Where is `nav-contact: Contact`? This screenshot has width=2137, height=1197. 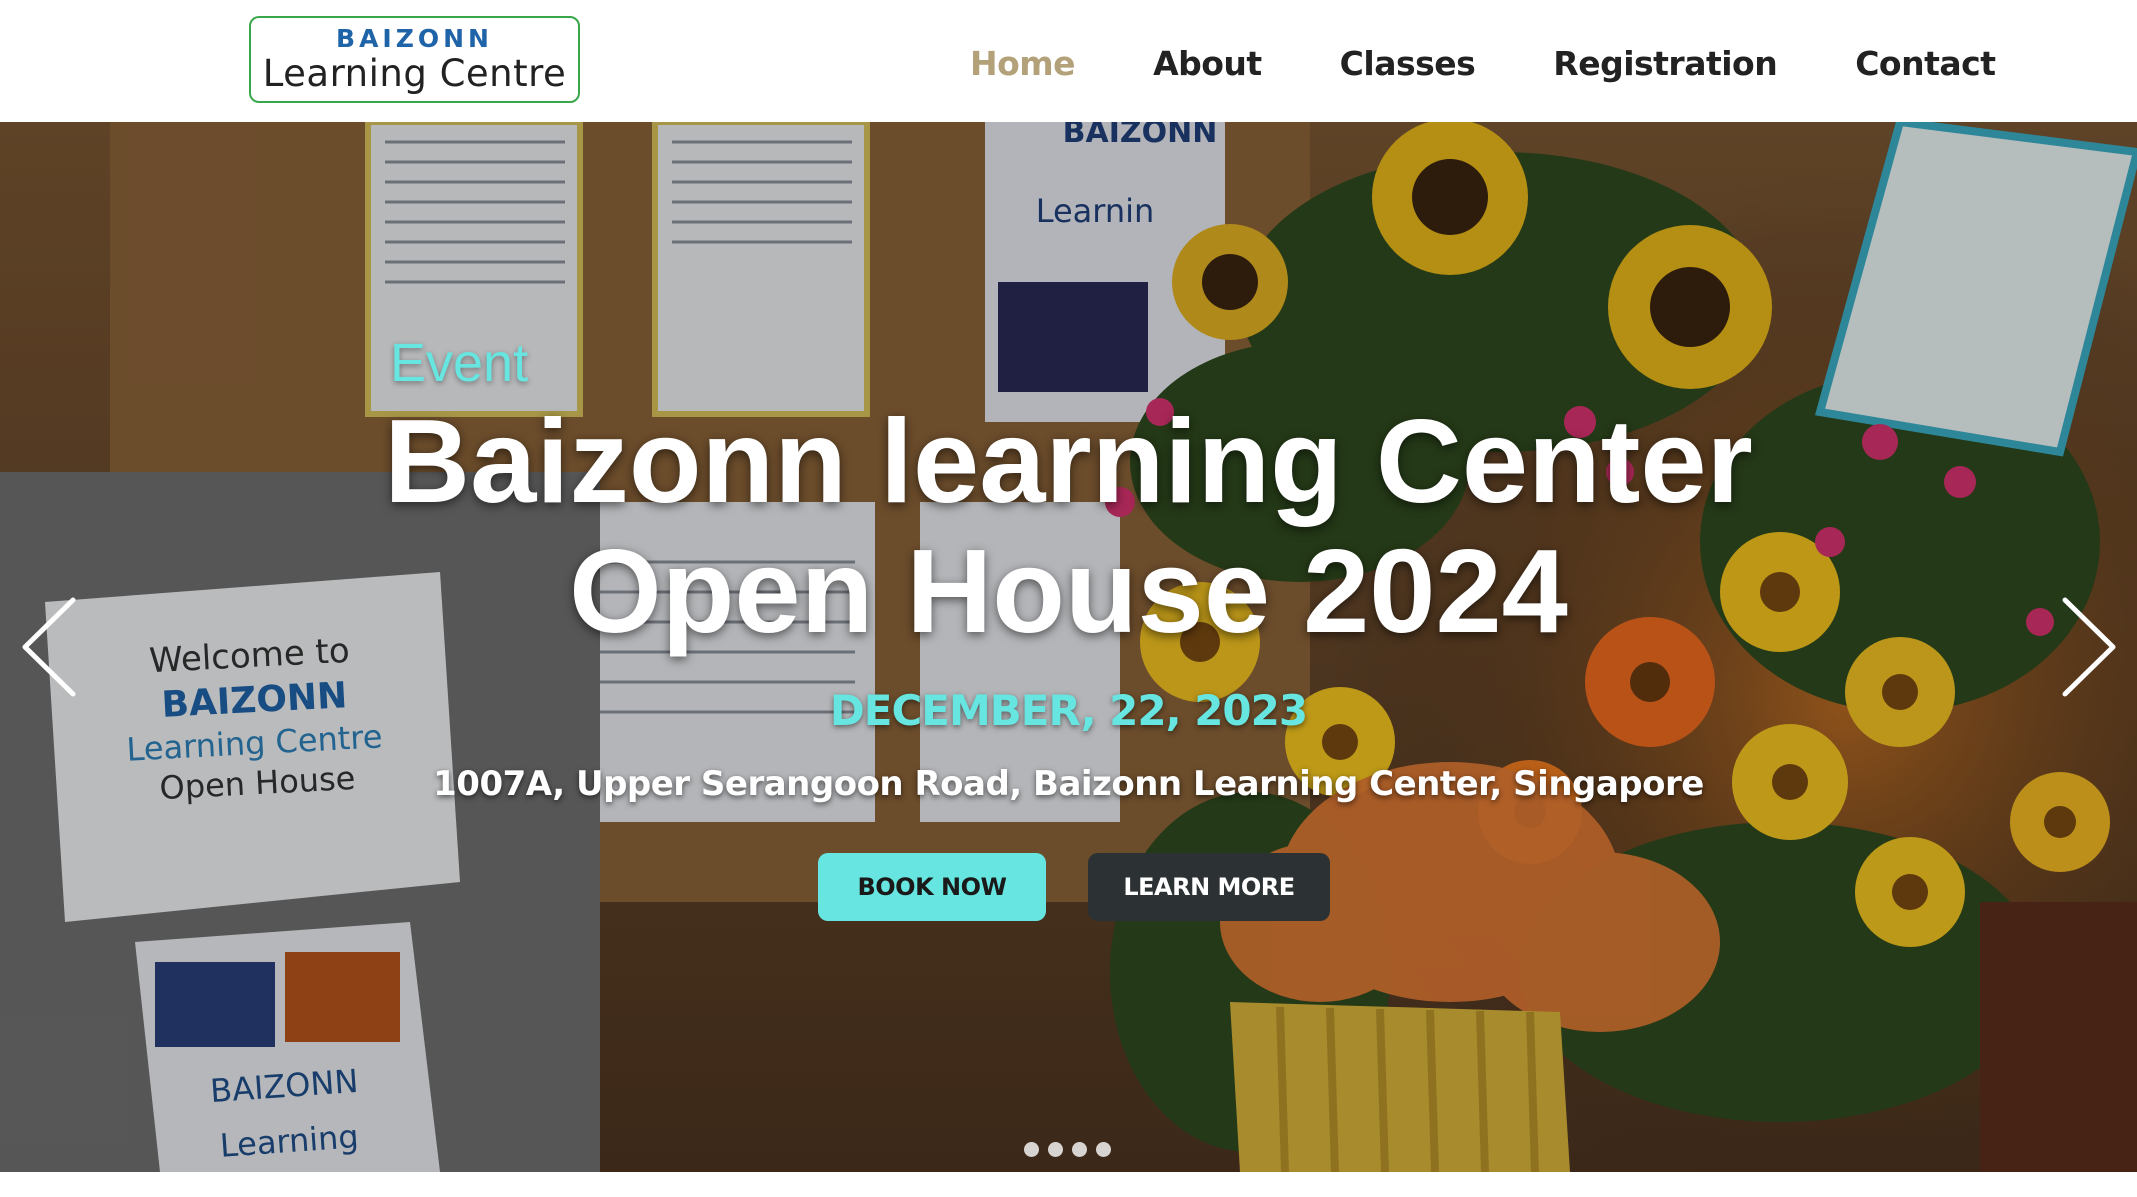 nav-contact: Contact is located at coordinates (1925, 63).